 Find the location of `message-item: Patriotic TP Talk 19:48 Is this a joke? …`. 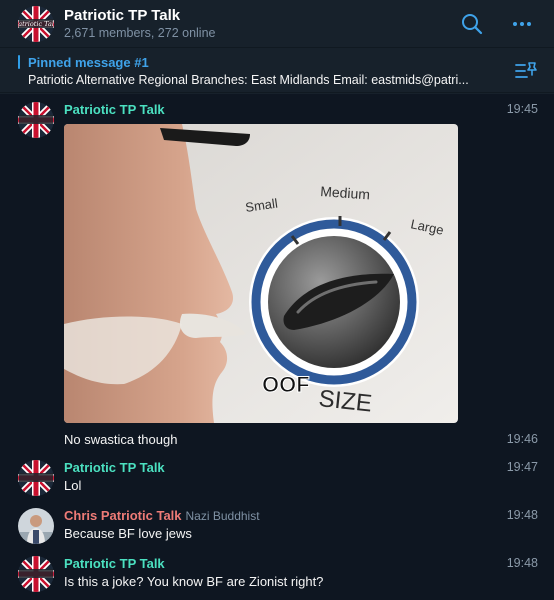

message-item: Patriotic TP Talk 19:48 Is this a joke? … is located at coordinates (277, 576).